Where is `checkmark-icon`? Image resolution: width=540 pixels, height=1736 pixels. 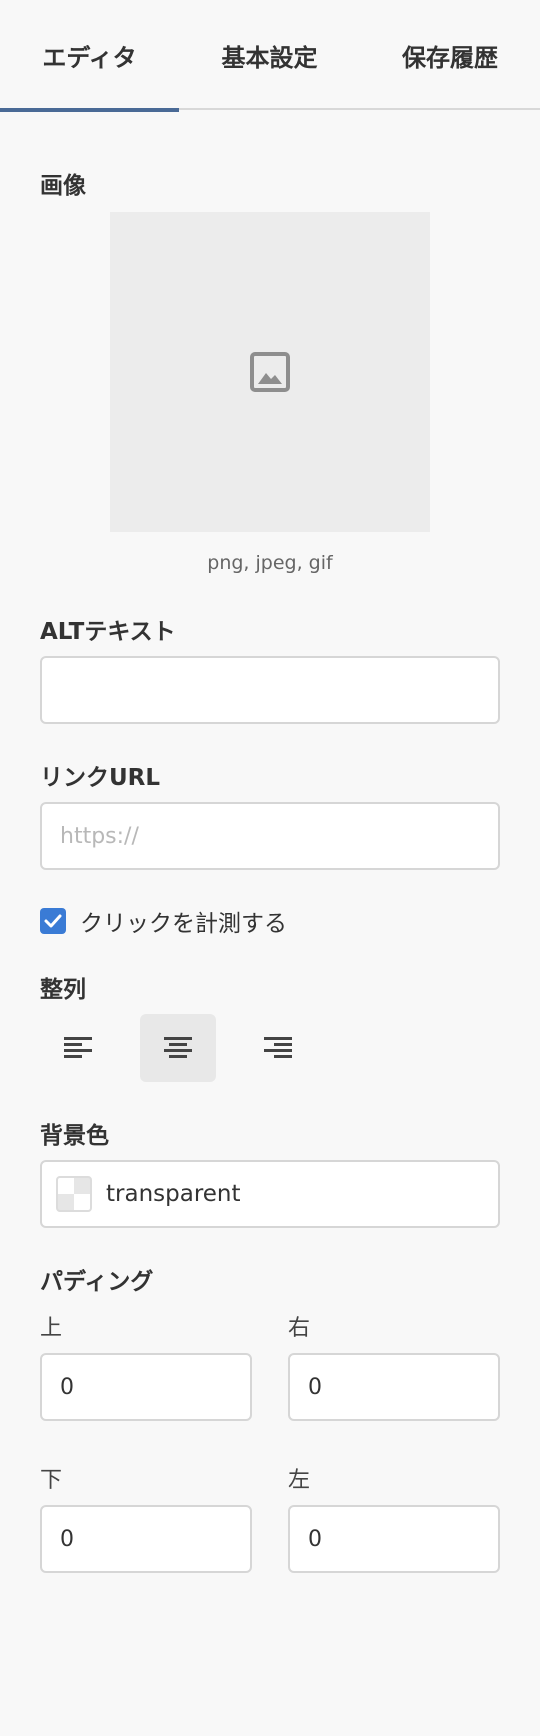
checkmark-icon is located at coordinates (53, 921).